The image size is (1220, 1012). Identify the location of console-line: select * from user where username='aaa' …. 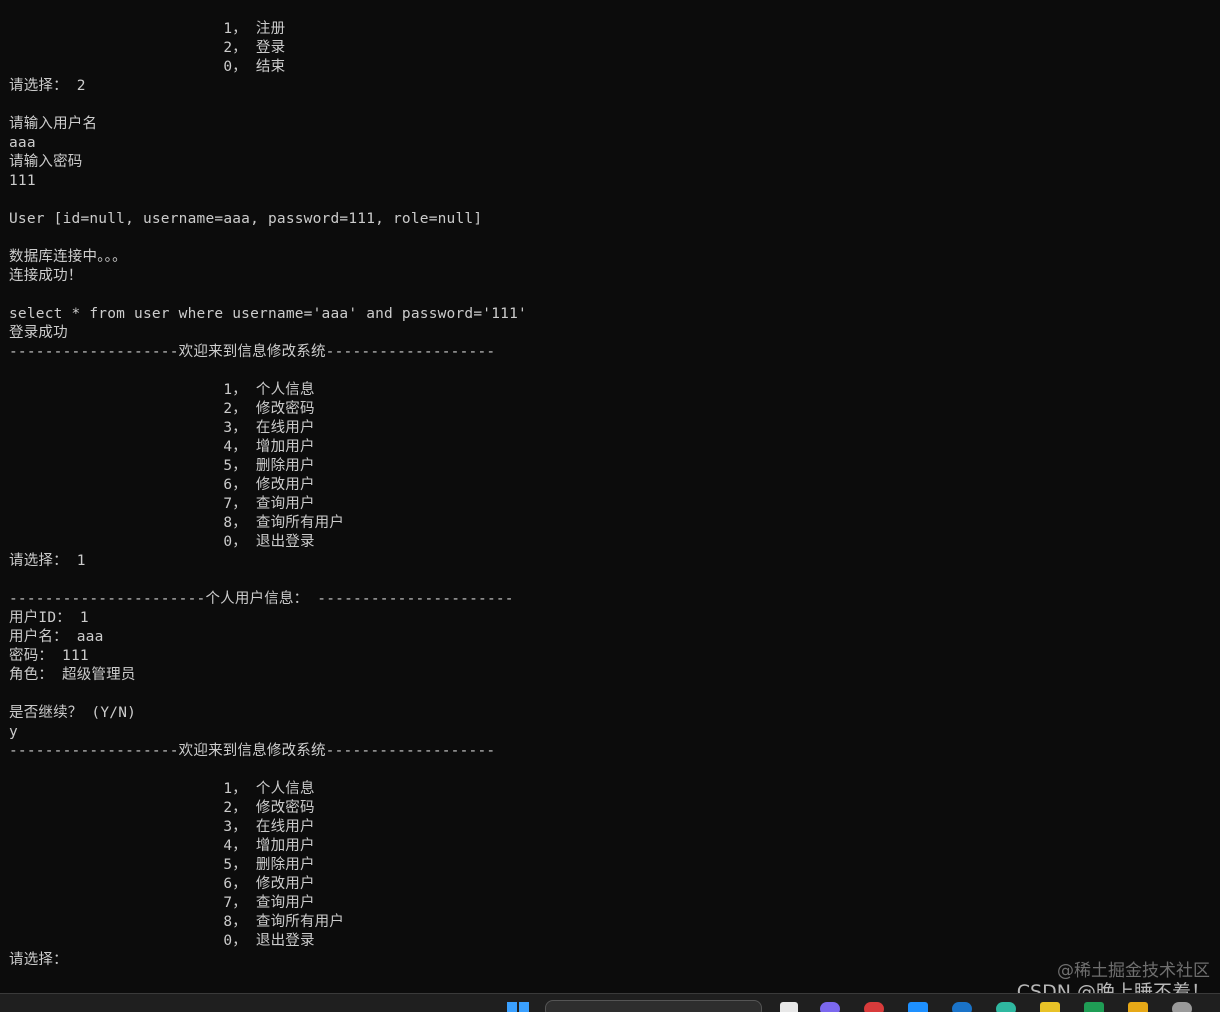
(268, 314).